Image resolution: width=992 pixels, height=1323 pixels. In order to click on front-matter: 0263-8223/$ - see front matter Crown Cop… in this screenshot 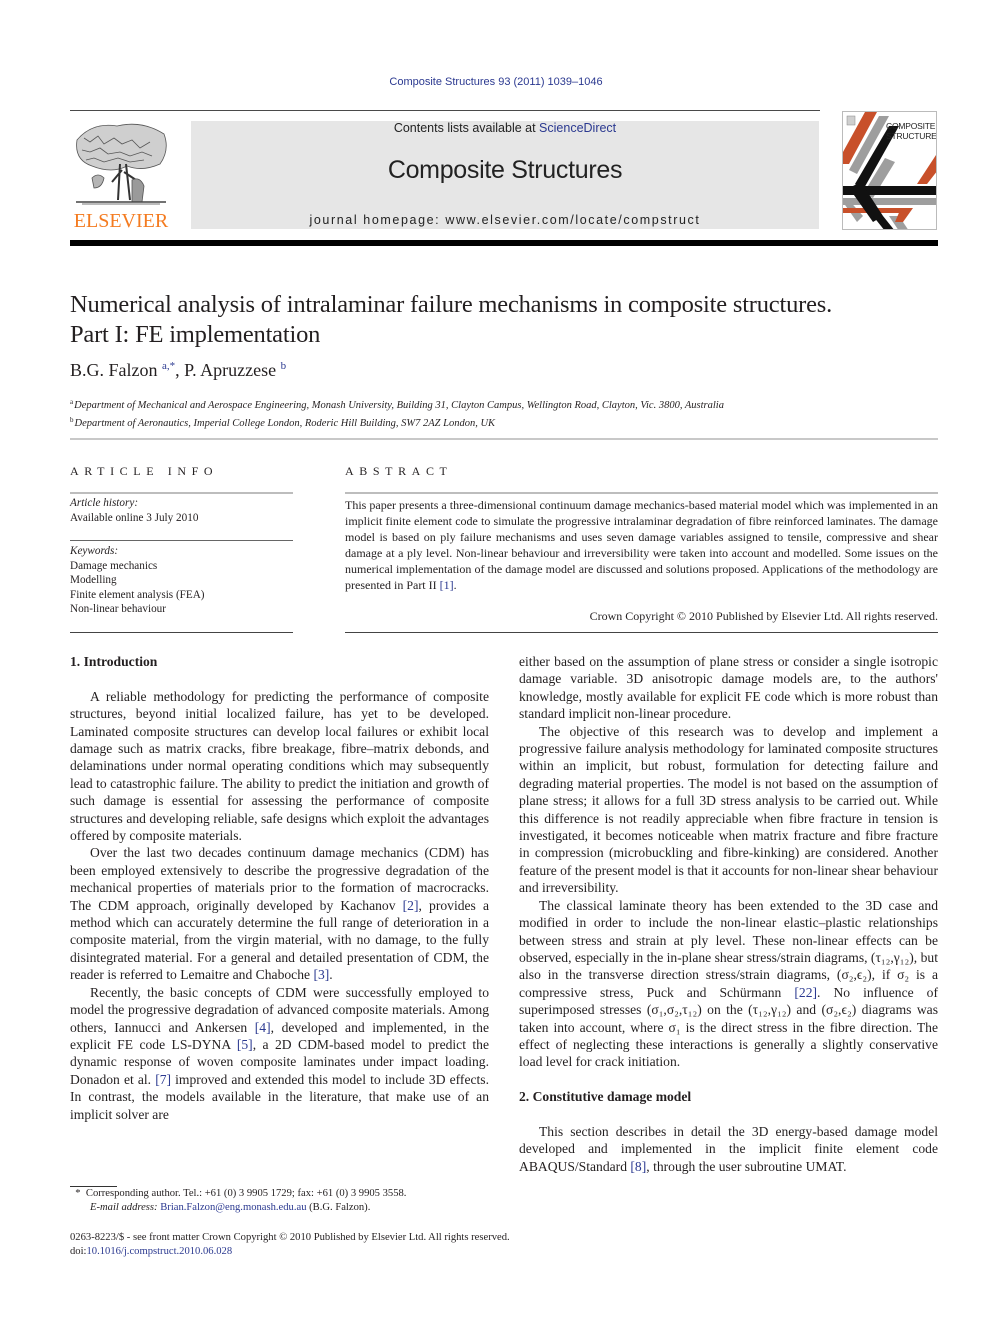, I will do `click(370, 1245)`.